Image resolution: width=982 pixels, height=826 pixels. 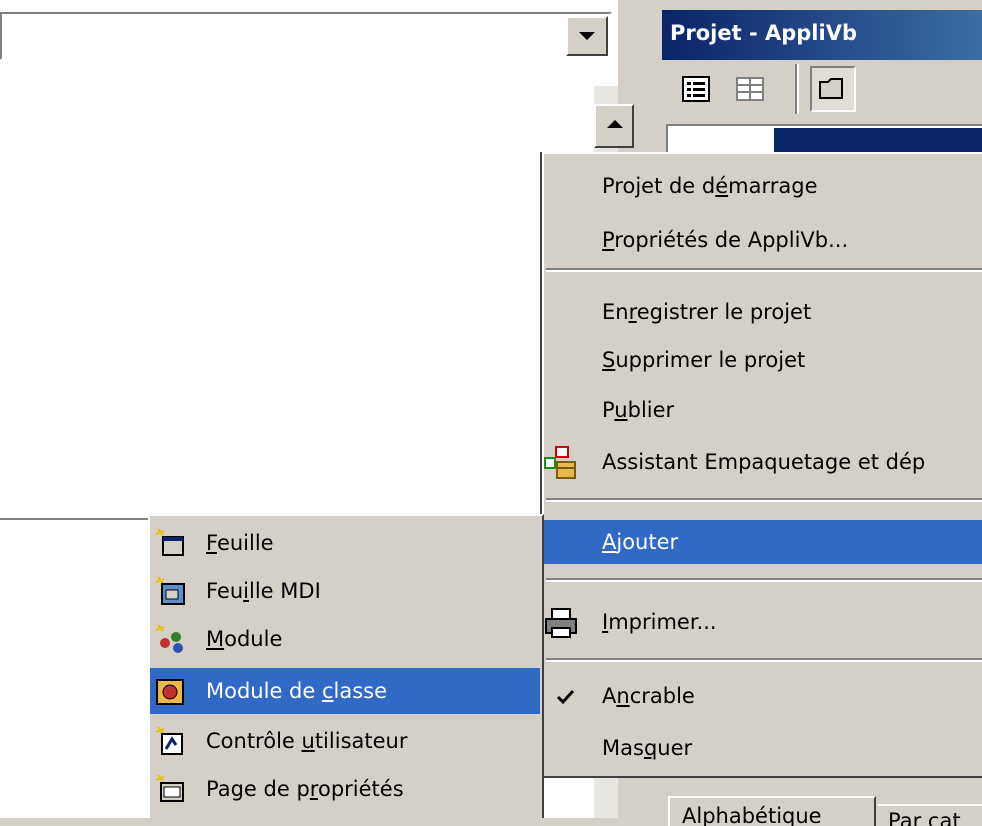 What do you see at coordinates (772, 811) in the screenshot?
I see `tab-alphabetic: Alphabétique` at bounding box center [772, 811].